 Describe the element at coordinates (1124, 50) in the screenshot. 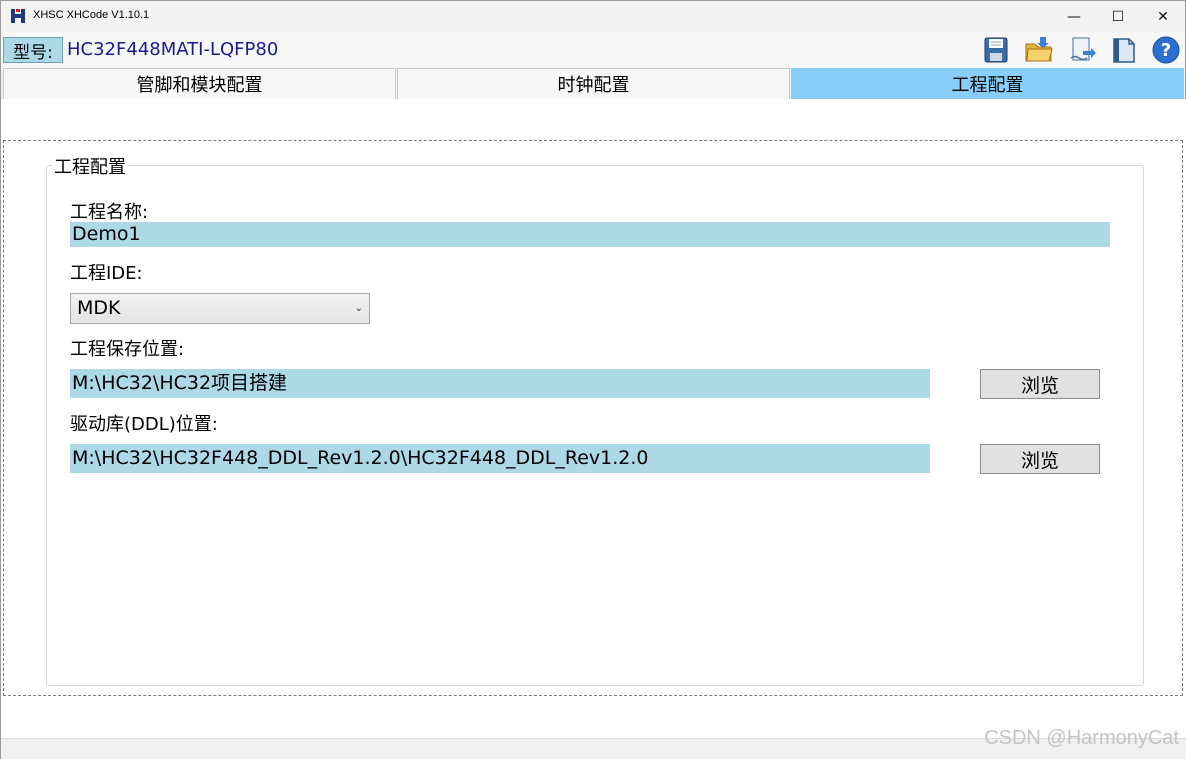

I see `document-icon` at that location.